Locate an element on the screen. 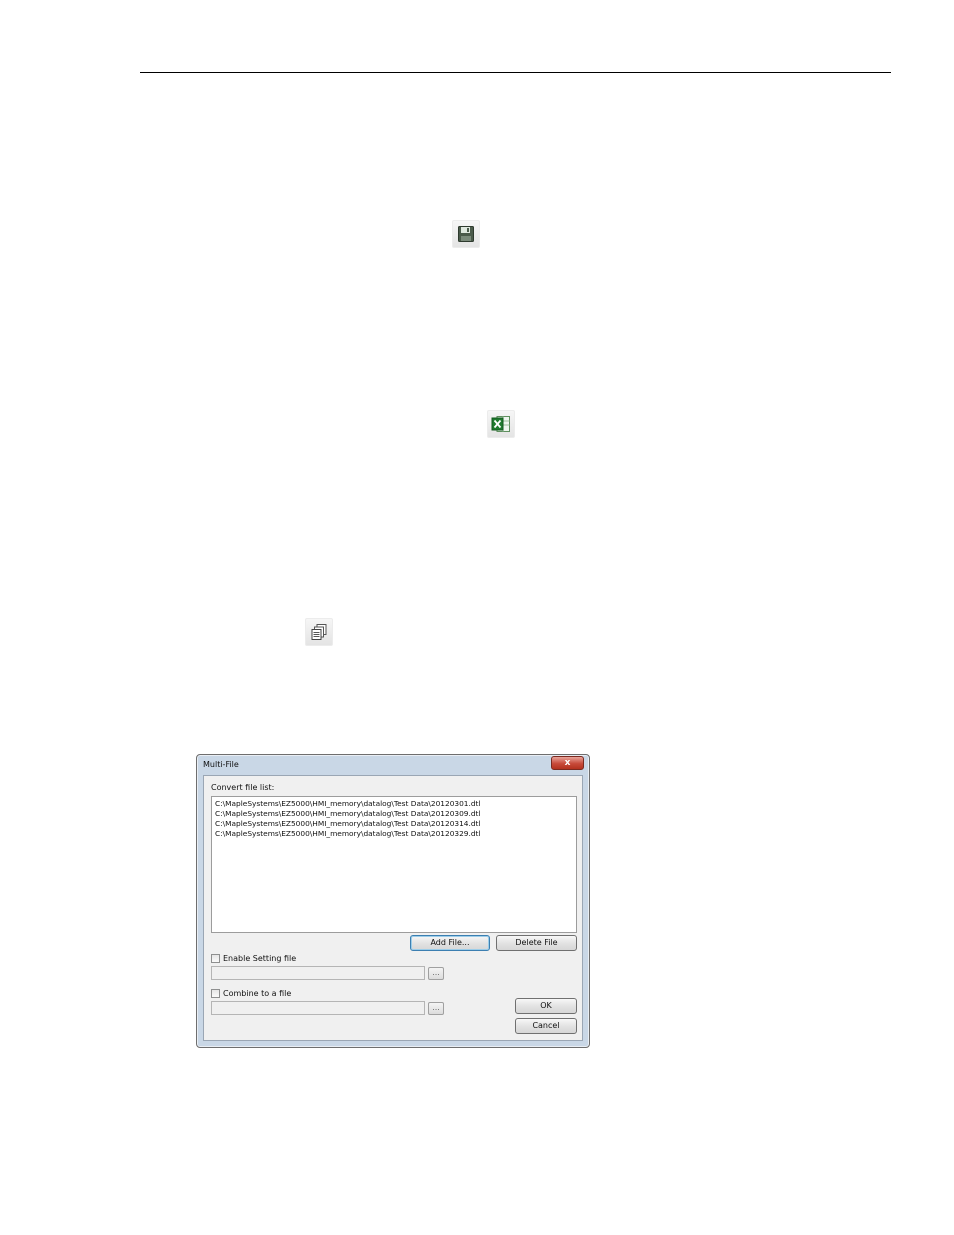  stacked-documents-icon is located at coordinates (319, 632).